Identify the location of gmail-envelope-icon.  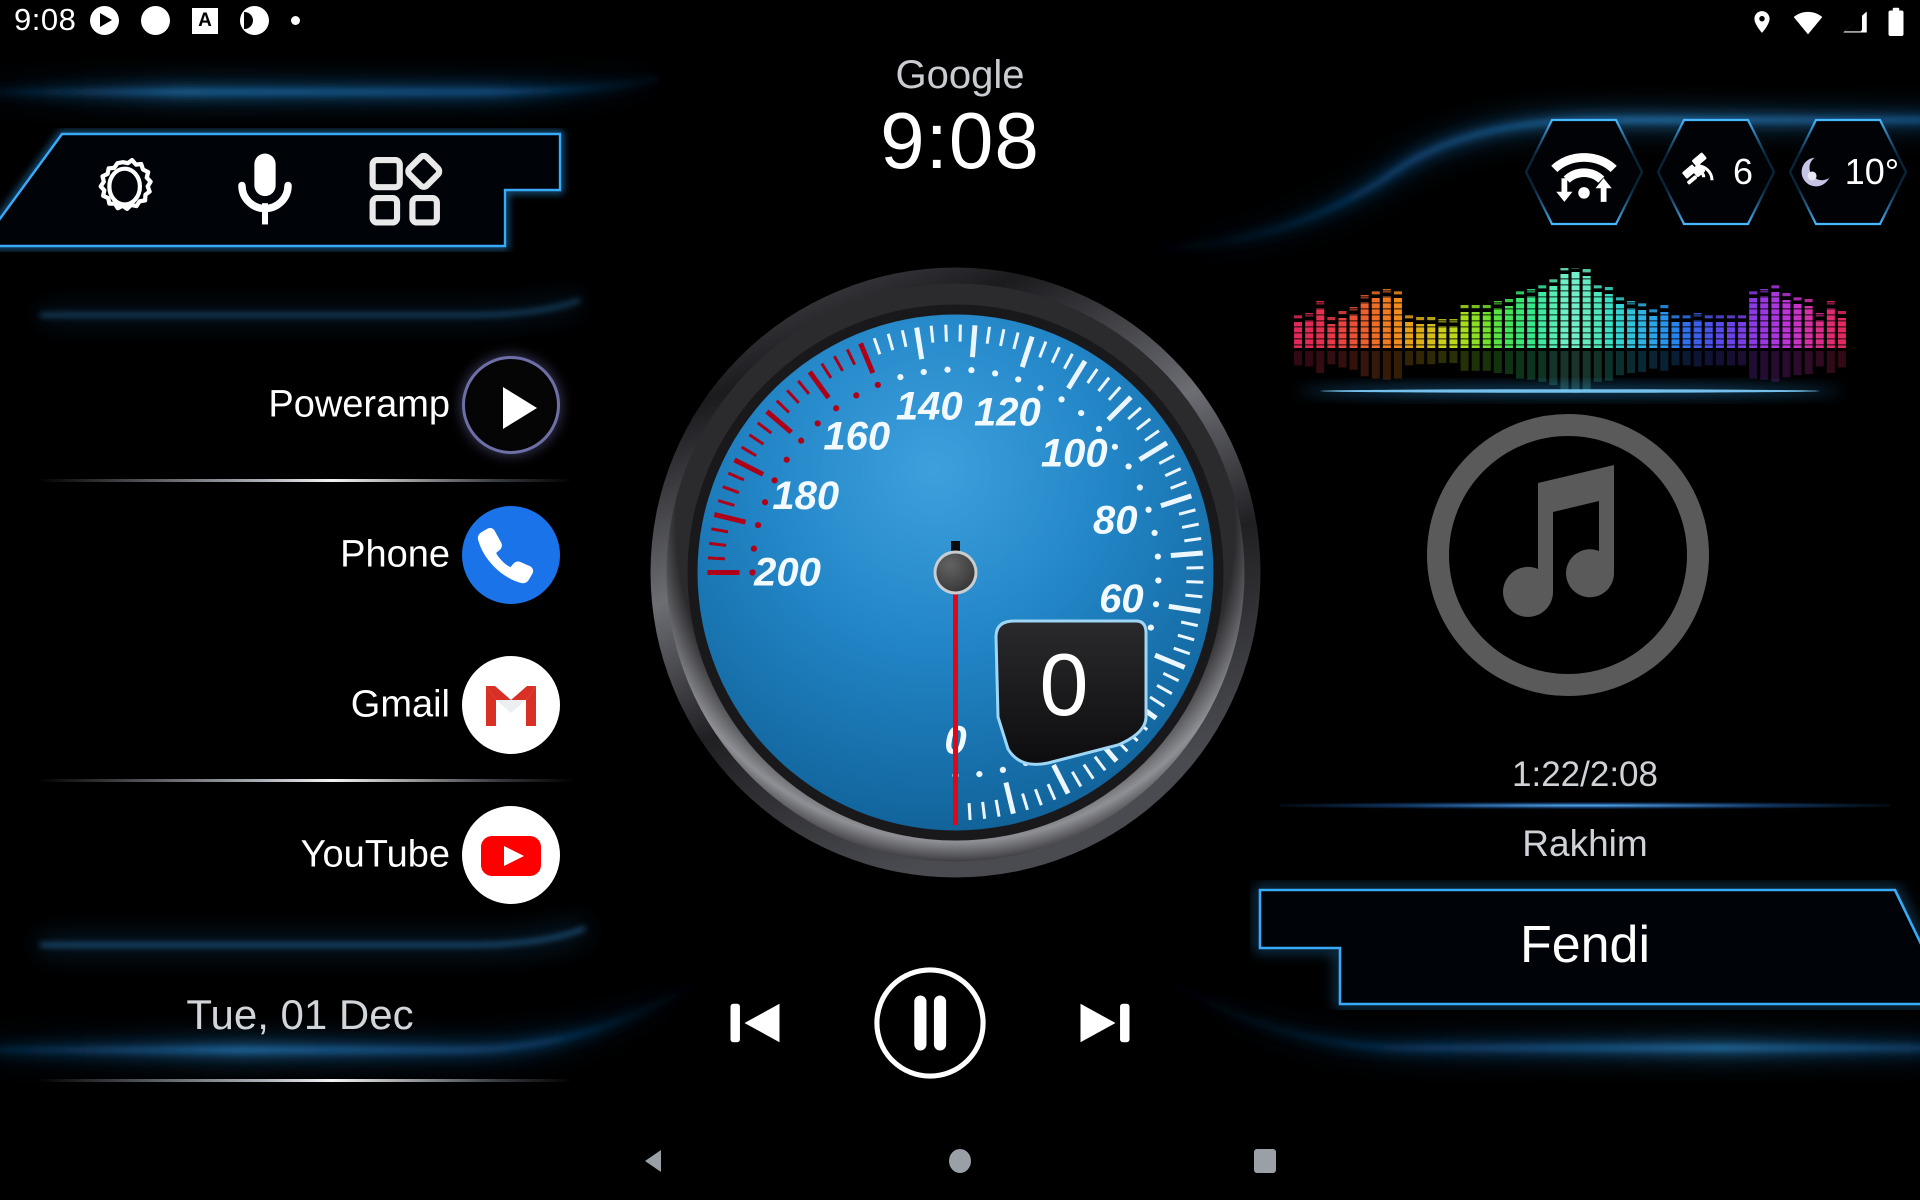
(511, 705).